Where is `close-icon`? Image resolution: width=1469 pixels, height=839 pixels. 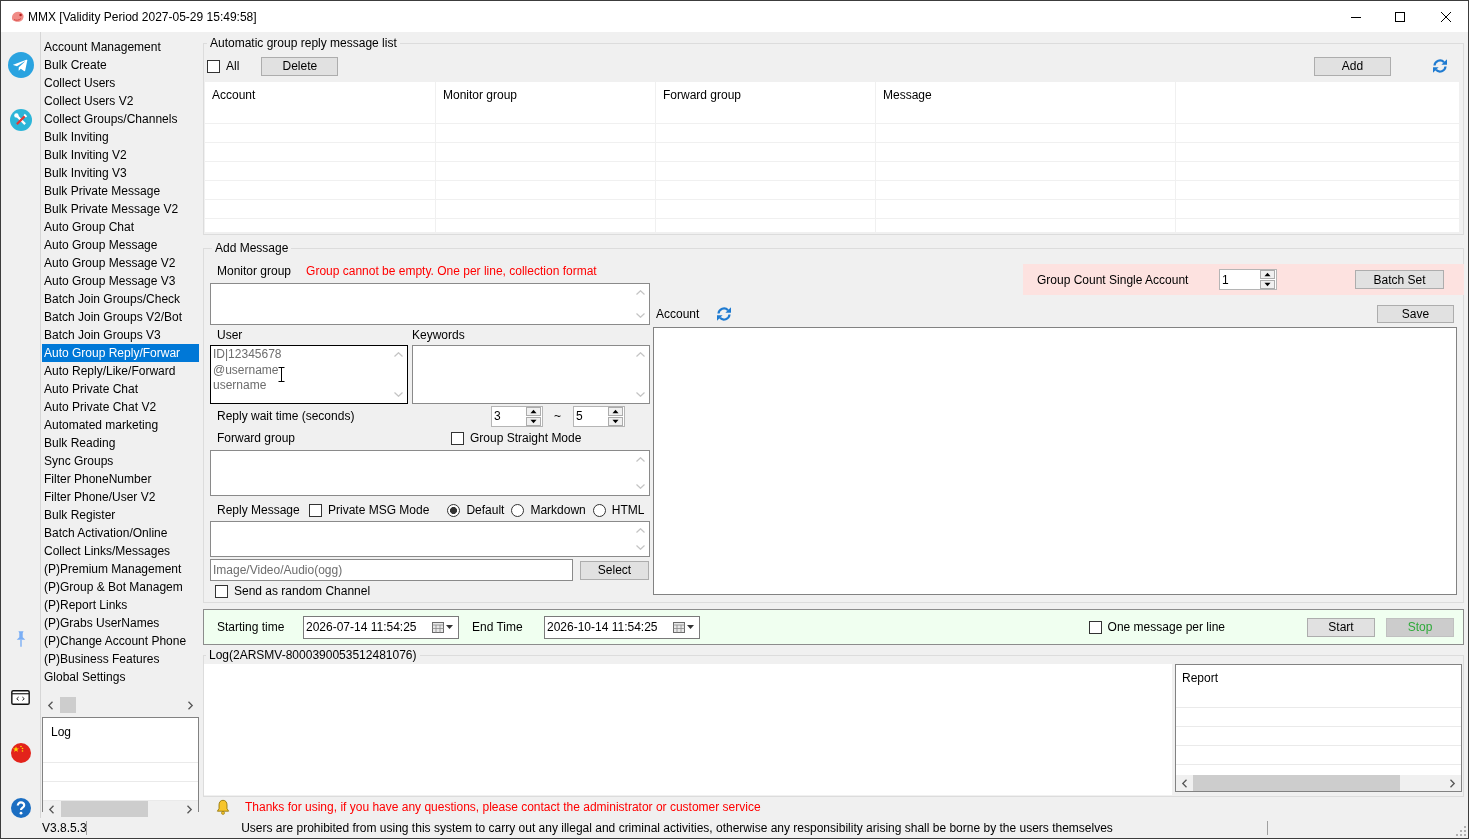 close-icon is located at coordinates (1446, 16).